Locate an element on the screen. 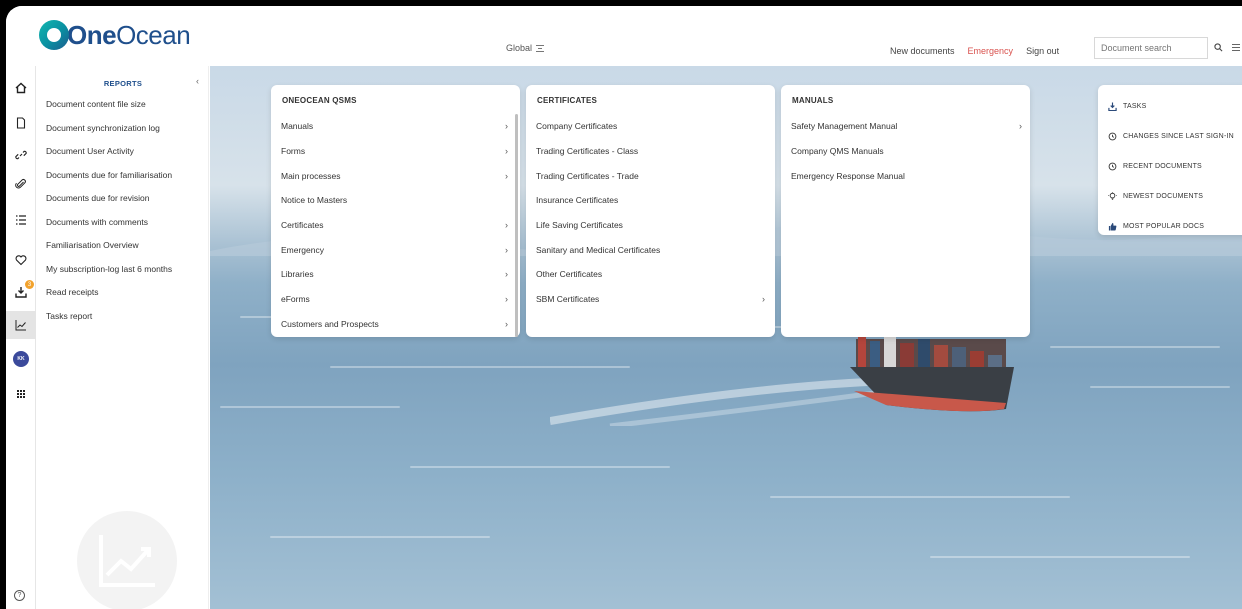 This screenshot has width=1242, height=609. apps-grid-icon is located at coordinates (21, 394).